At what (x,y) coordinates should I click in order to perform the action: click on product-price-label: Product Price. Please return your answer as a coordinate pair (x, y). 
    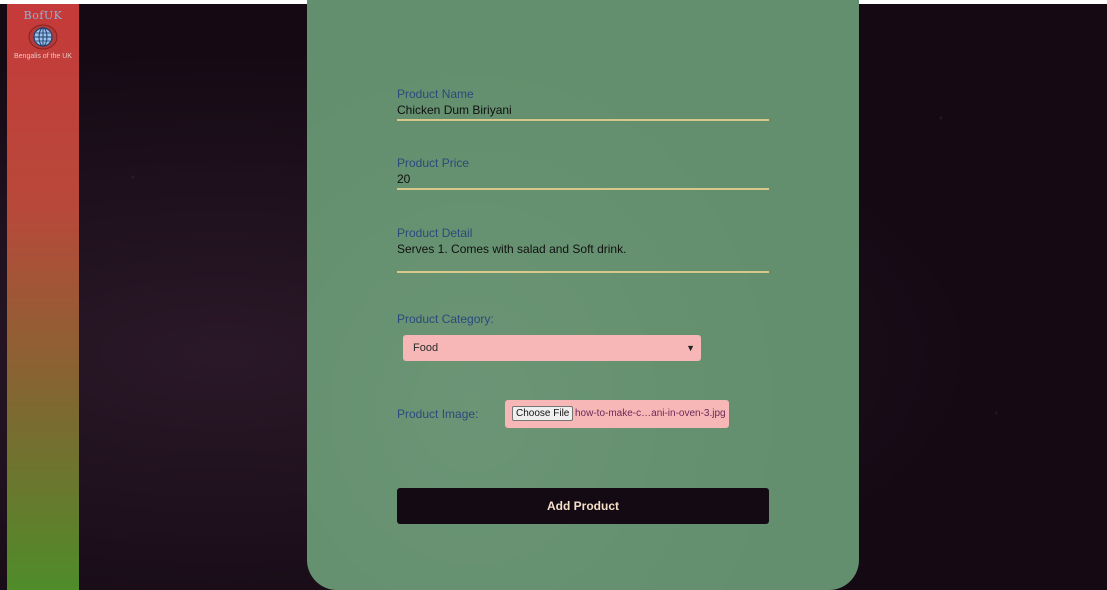
    Looking at the image, I should click on (433, 163).